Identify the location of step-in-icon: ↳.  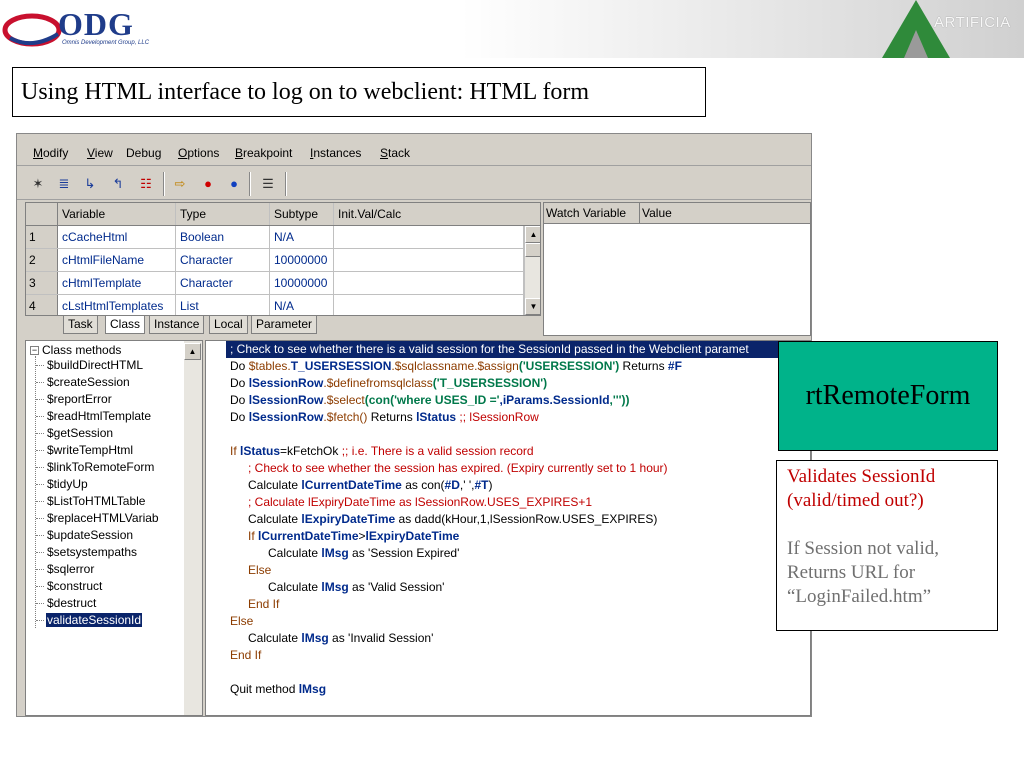
(90, 184).